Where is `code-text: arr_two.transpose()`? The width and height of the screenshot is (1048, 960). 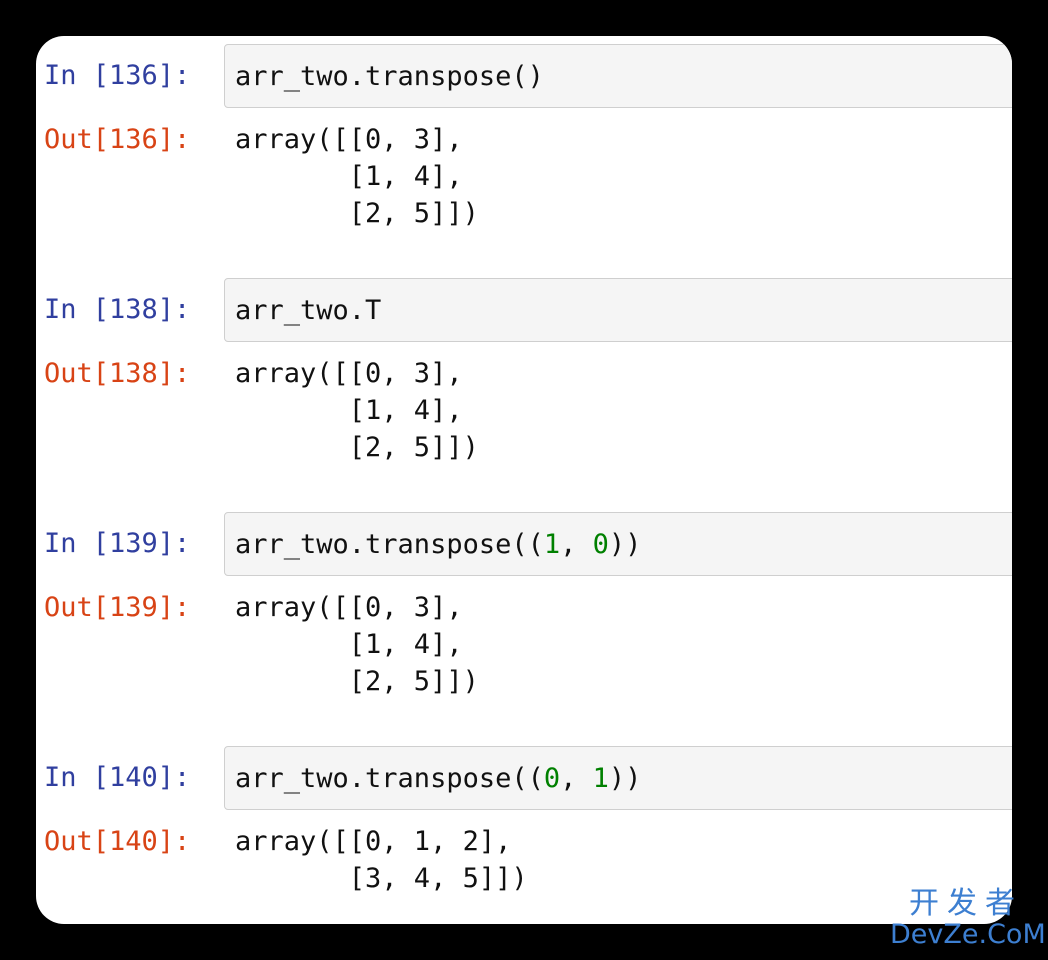 code-text: arr_two.transpose() is located at coordinates (389, 76).